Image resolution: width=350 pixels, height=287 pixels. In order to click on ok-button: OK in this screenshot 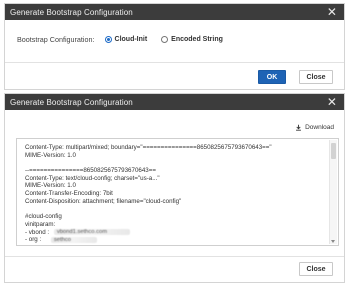, I will do `click(272, 77)`.